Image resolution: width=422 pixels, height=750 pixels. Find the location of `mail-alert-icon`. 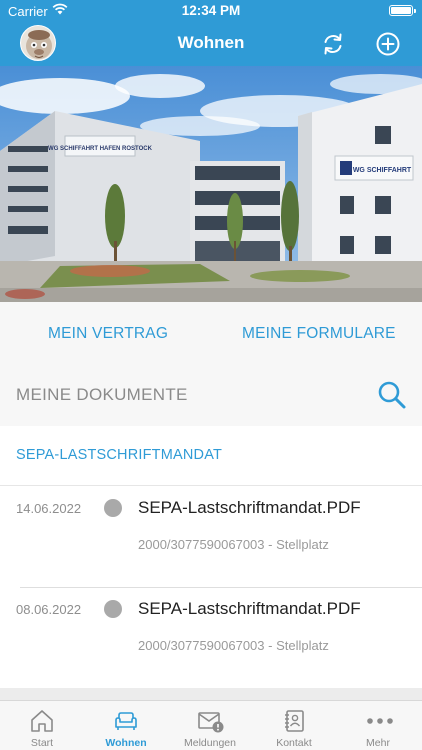

mail-alert-icon is located at coordinates (211, 722).